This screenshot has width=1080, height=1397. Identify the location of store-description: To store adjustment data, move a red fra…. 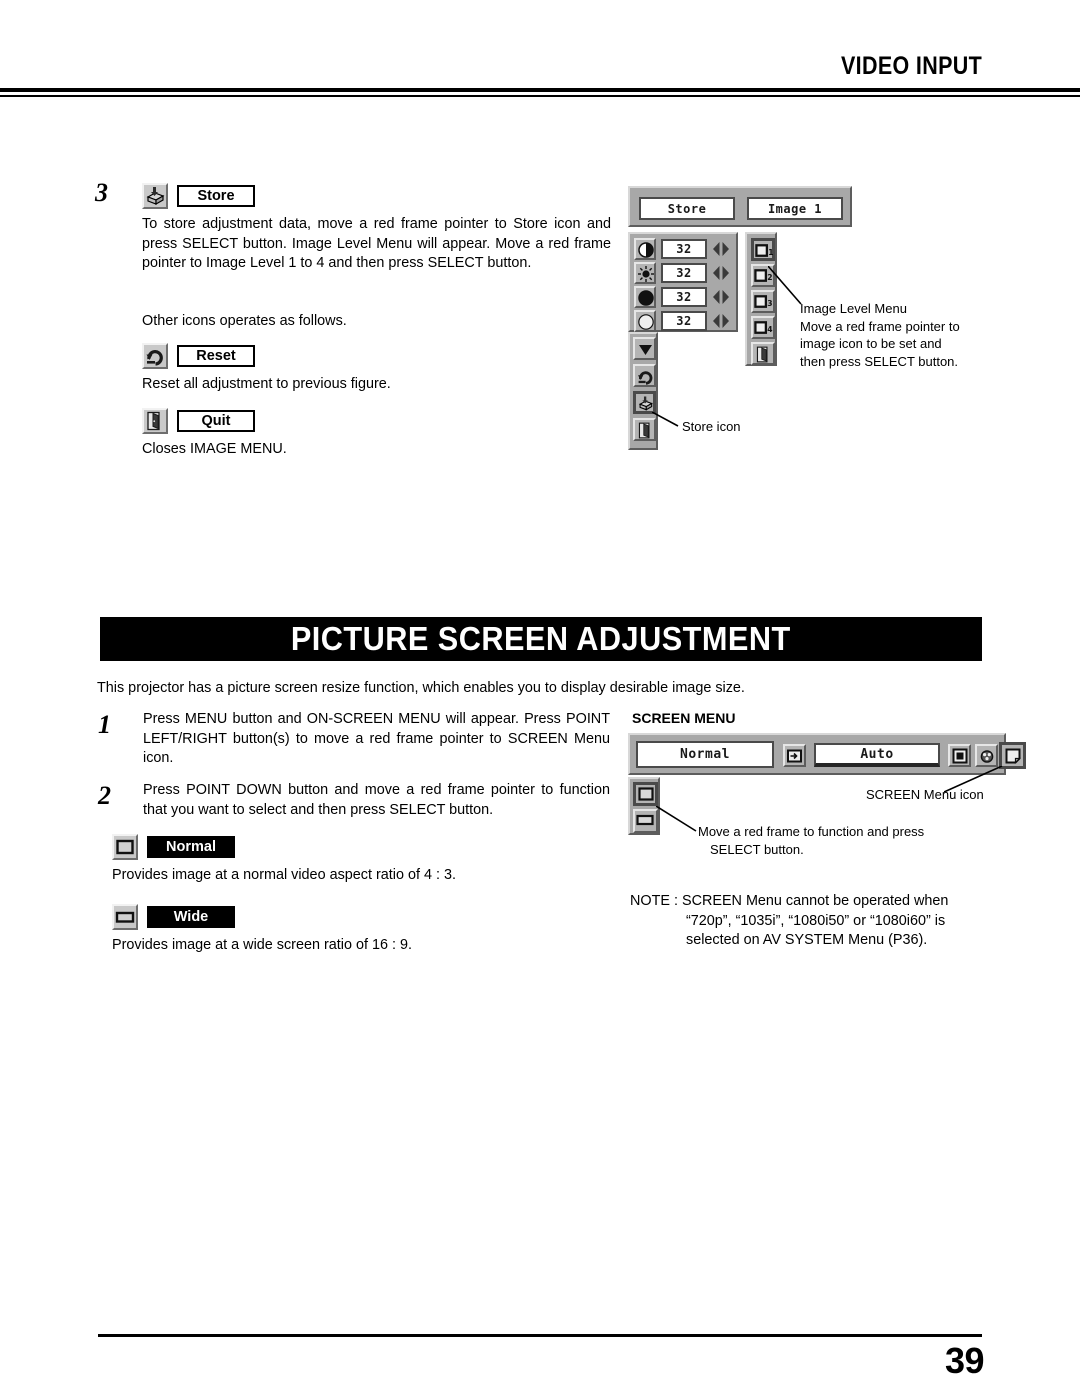
(376, 243).